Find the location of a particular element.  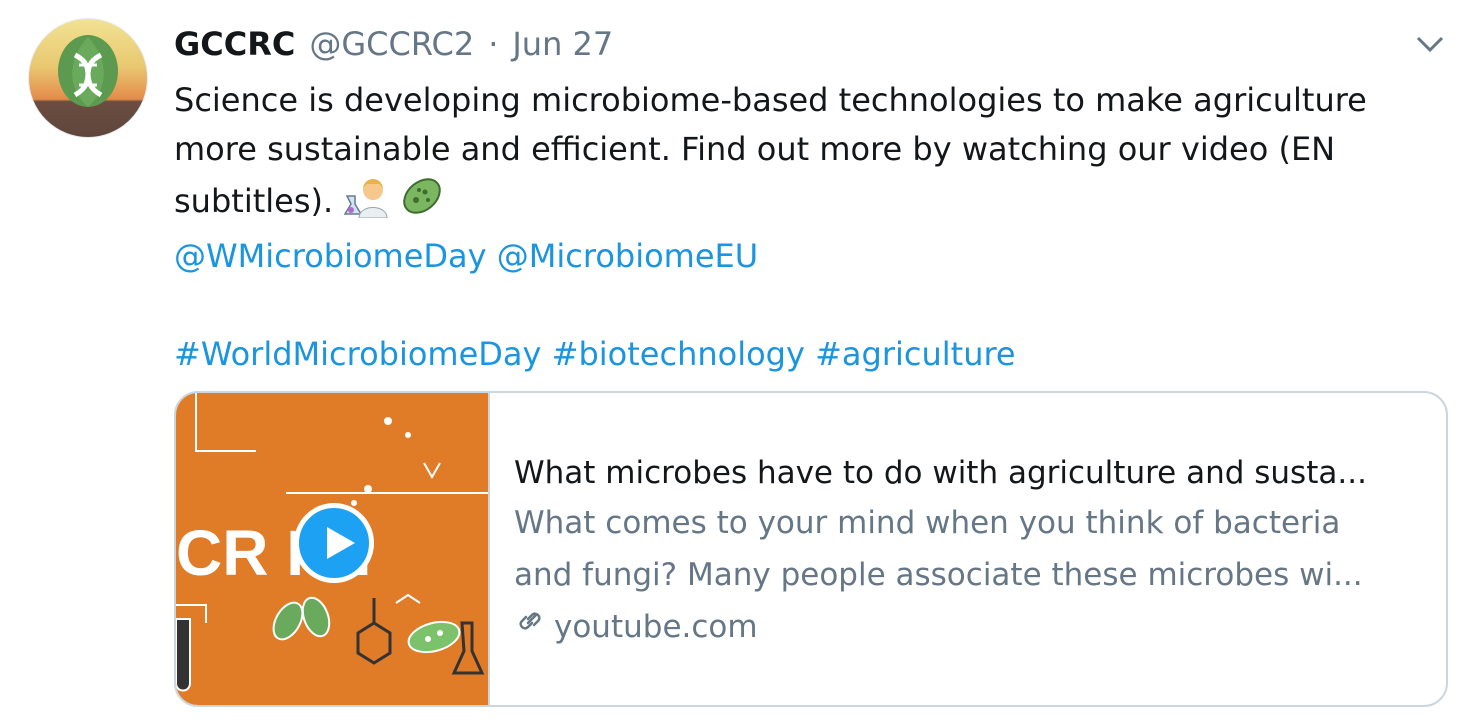

card-domain: youtube.com is located at coordinates (964, 627).